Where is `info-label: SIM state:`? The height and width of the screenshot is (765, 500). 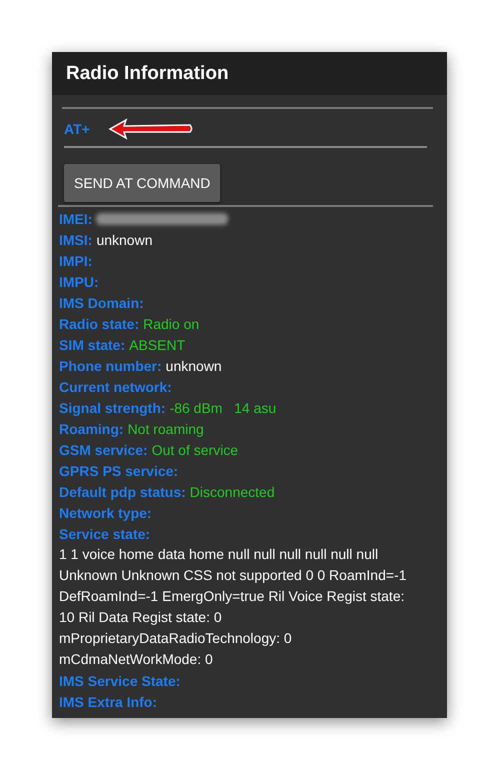
info-label: SIM state: is located at coordinates (92, 344).